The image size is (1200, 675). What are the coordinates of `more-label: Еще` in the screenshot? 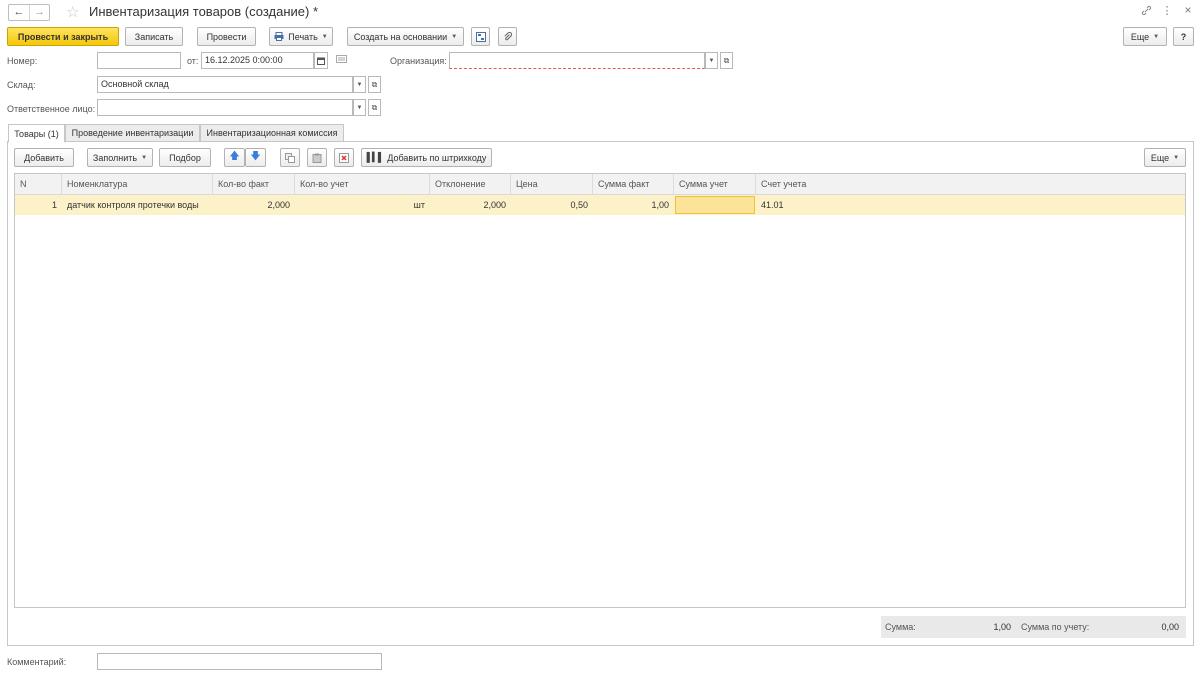 It's located at (1140, 36).